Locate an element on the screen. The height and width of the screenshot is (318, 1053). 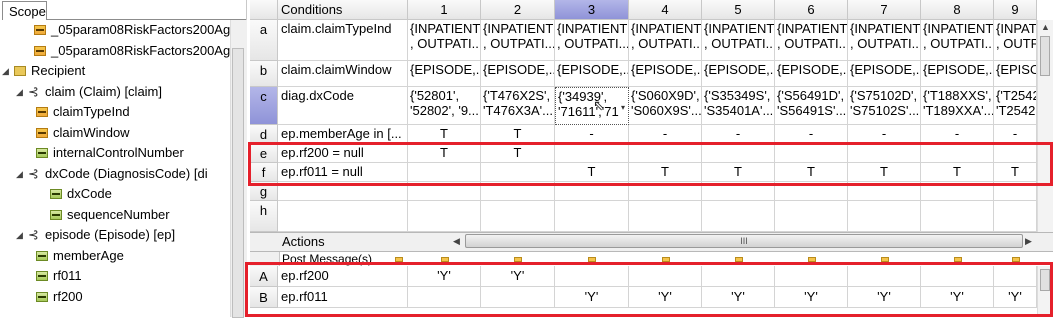
conditions-scrollbar-thumb is located at coordinates (1045, 56).